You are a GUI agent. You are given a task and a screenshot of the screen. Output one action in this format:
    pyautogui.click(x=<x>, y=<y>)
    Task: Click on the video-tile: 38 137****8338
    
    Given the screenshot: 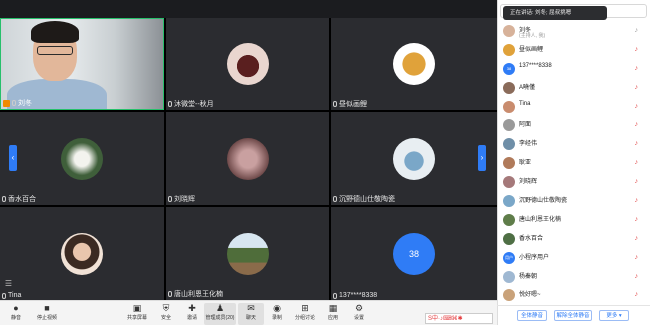 What is the action you would take?
    pyautogui.click(x=414, y=253)
    